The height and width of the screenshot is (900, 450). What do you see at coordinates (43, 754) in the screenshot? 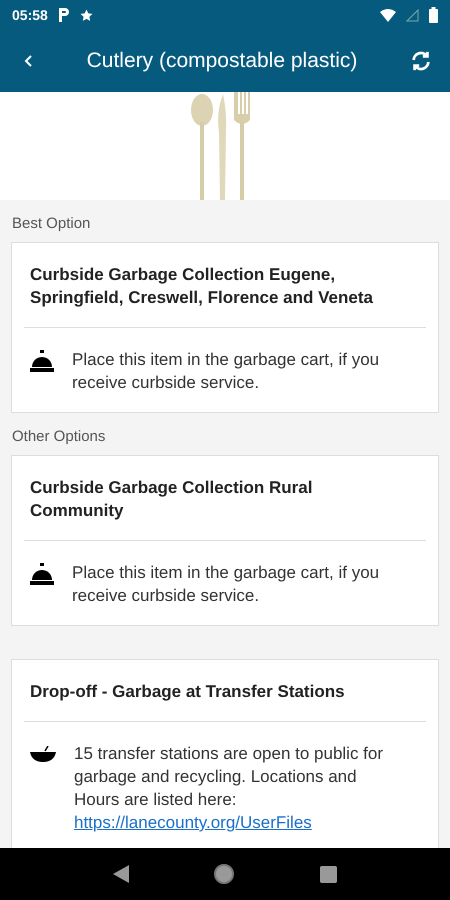
I see `bowl-icon` at bounding box center [43, 754].